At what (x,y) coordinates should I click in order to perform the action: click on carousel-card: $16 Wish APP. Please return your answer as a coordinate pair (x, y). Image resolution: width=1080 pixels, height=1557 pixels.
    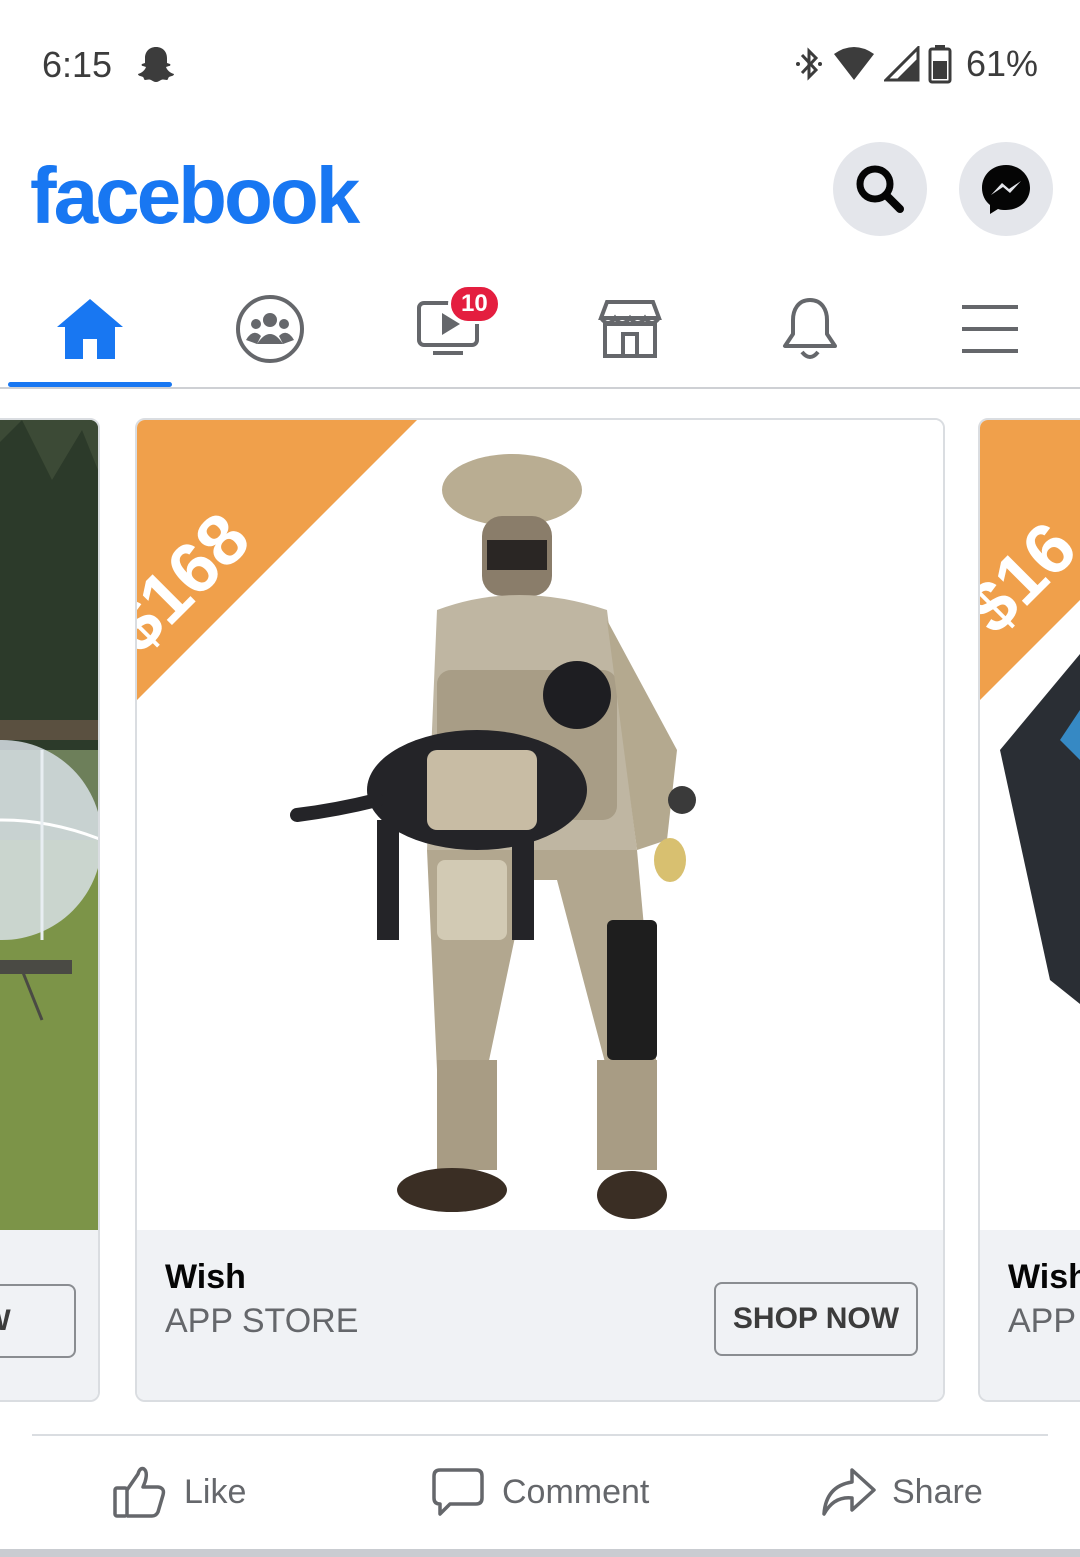
    Looking at the image, I should click on (1029, 910).